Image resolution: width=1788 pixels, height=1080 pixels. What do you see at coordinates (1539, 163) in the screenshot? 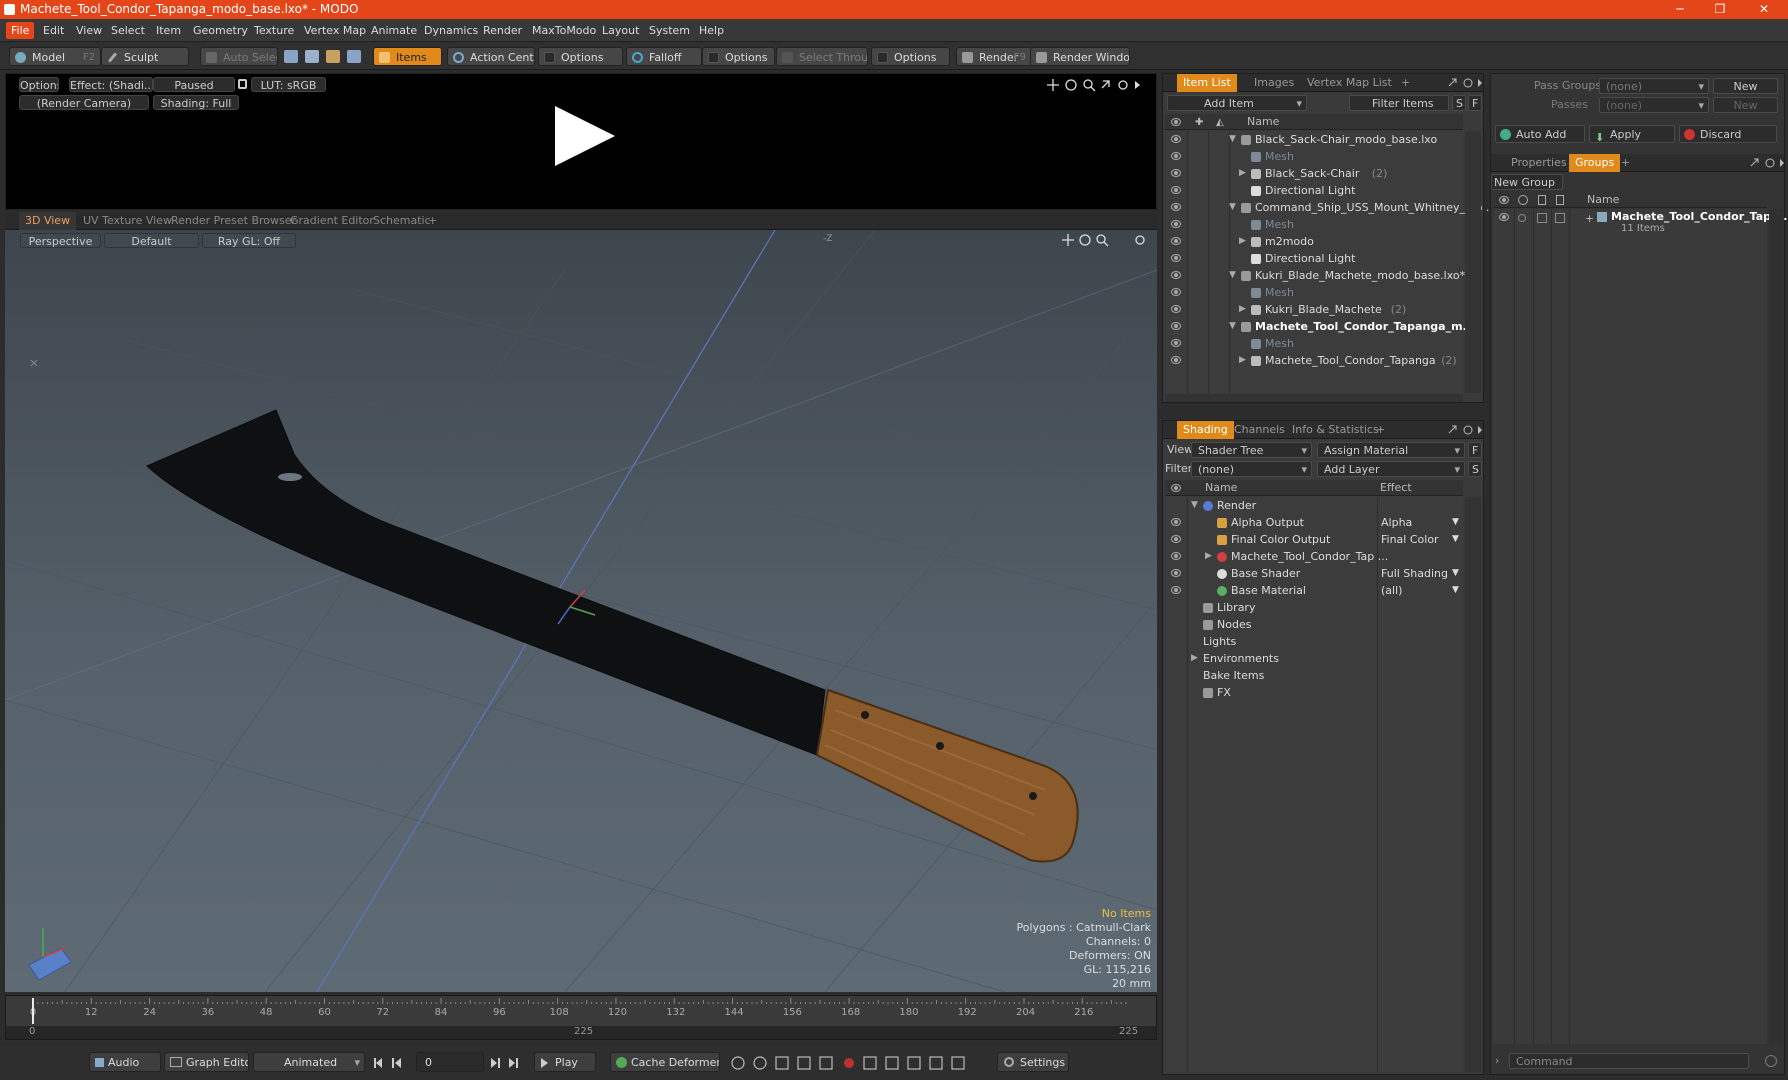
I see `tab-properties: Properties` at bounding box center [1539, 163].